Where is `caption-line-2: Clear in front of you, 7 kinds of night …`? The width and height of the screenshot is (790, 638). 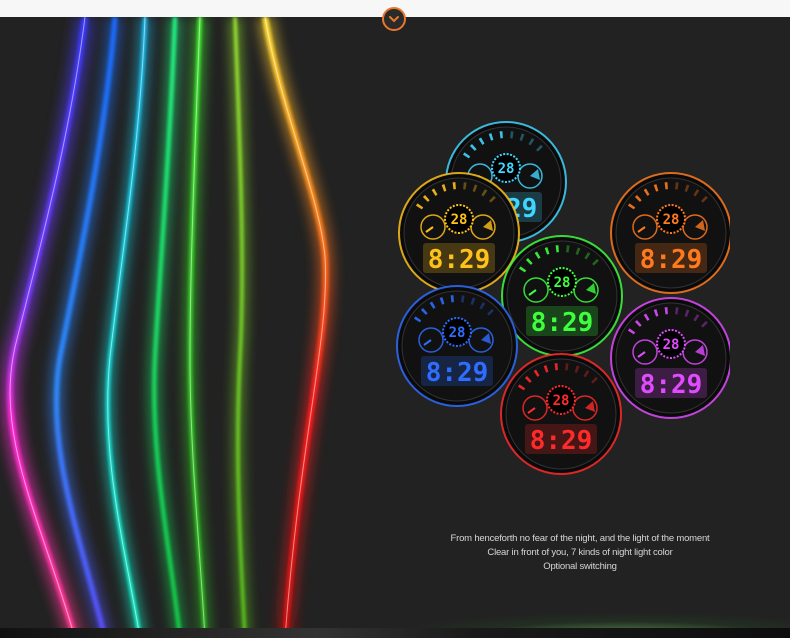 caption-line-2: Clear in front of you, 7 kinds of night … is located at coordinates (580, 552).